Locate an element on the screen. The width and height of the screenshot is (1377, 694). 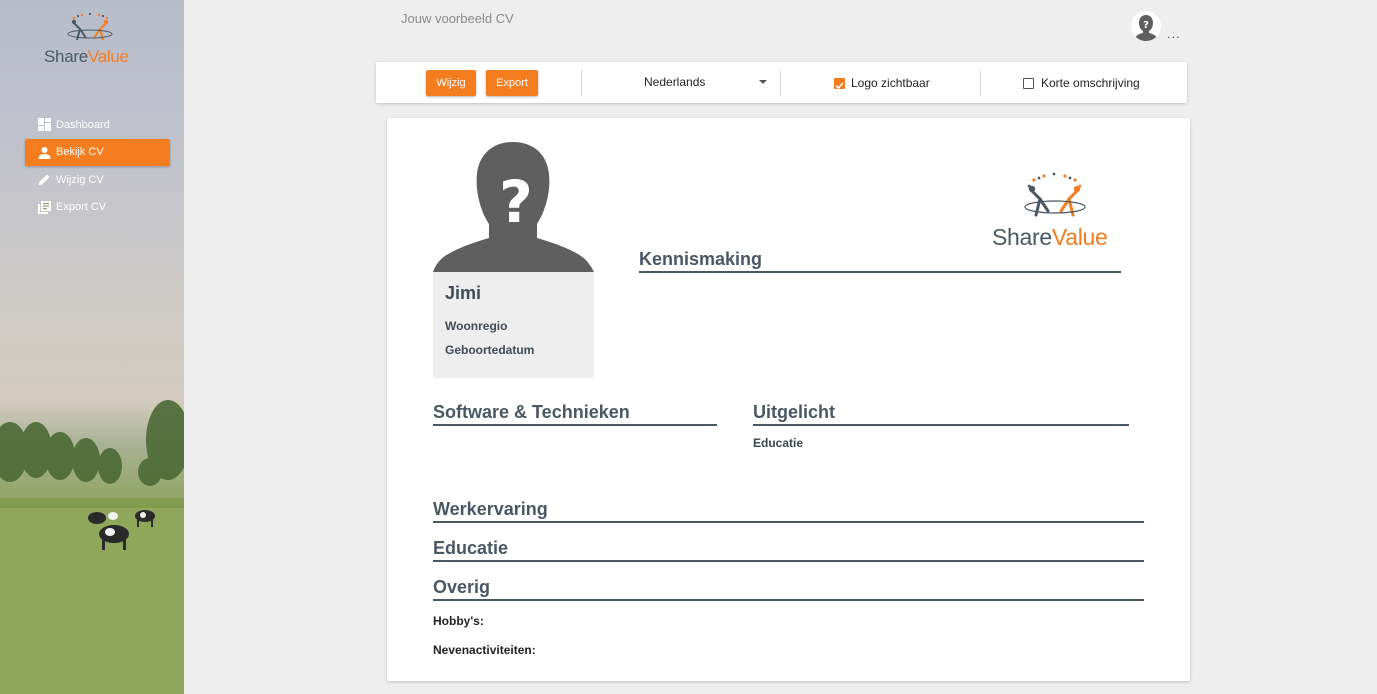
user-avatar: ? is located at coordinates (1146, 26).